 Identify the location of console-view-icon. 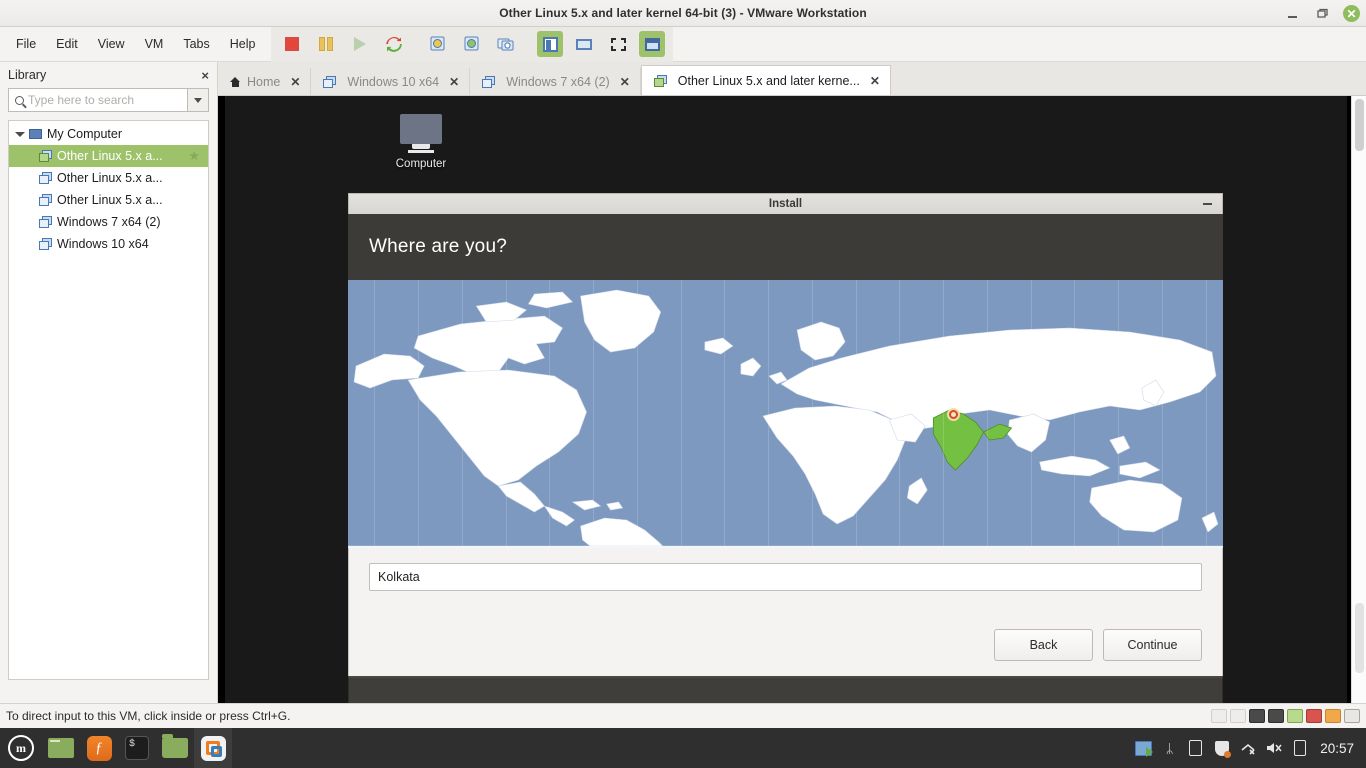
(584, 44).